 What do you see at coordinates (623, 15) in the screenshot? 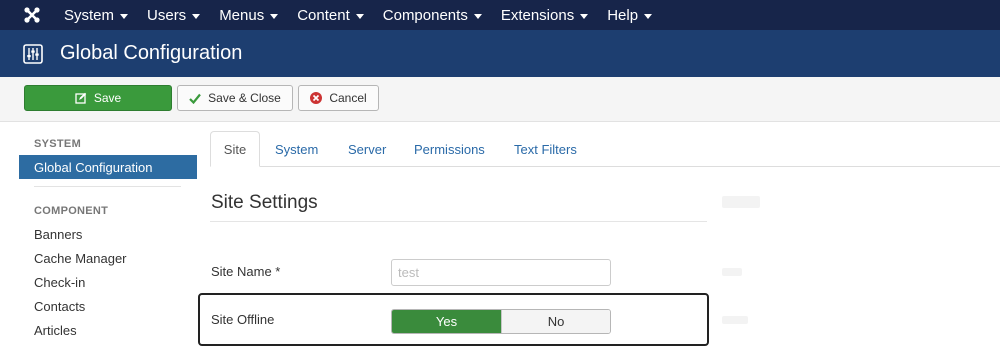
I see `nav-menu-label: Help` at bounding box center [623, 15].